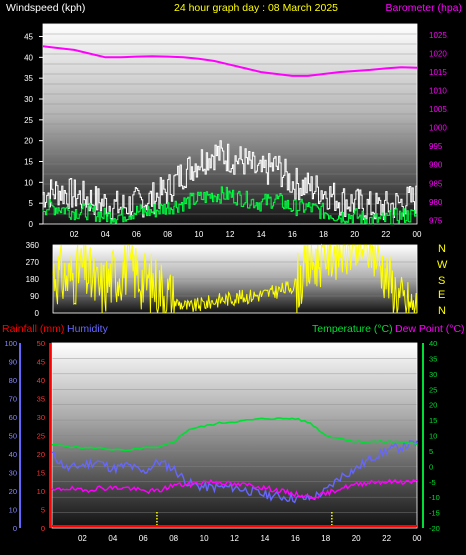 The image size is (466, 555). What do you see at coordinates (41, 343) in the screenshot?
I see `rainfall-tick-label: 50` at bounding box center [41, 343].